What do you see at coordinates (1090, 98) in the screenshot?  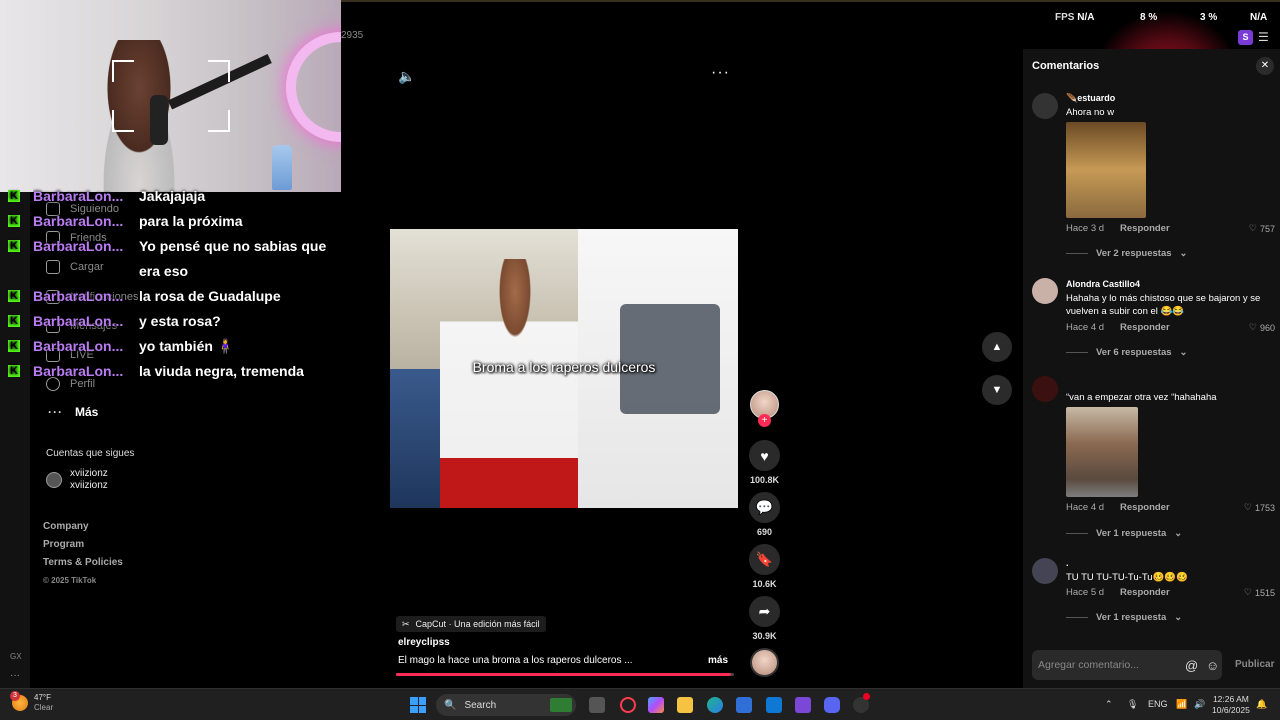 I see `comment-author: 🪶estuardo` at bounding box center [1090, 98].